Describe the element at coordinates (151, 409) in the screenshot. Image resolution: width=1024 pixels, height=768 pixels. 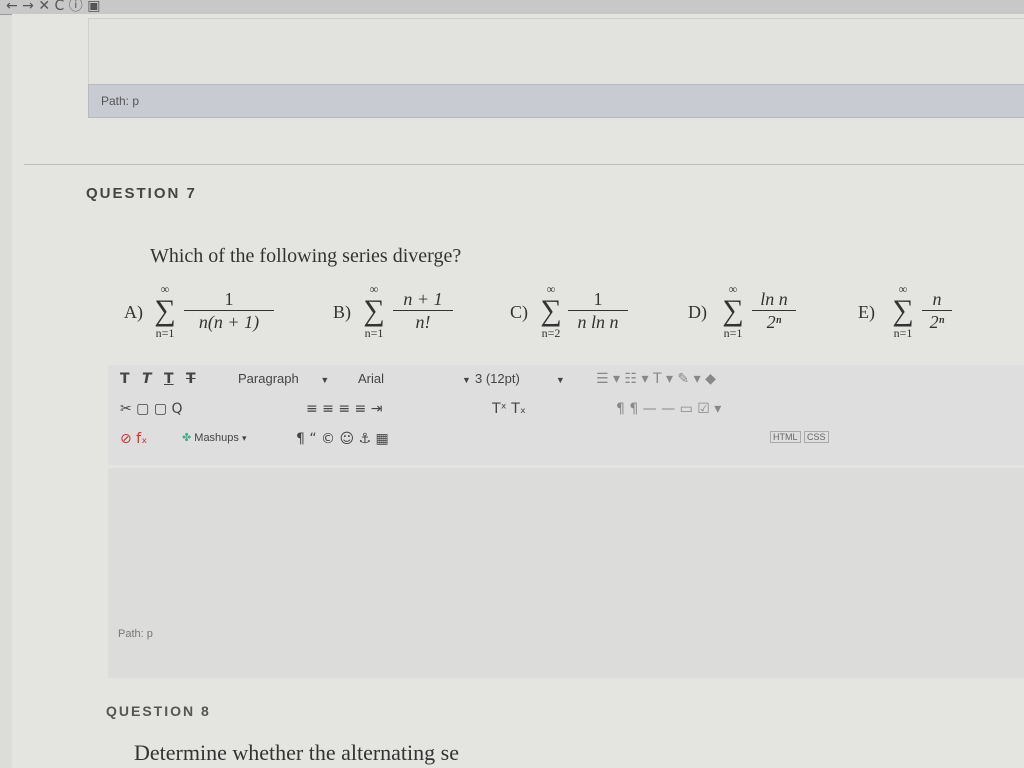
I see `cut-copy-paste-icons: ✂ ▢ ▢ Q` at that location.